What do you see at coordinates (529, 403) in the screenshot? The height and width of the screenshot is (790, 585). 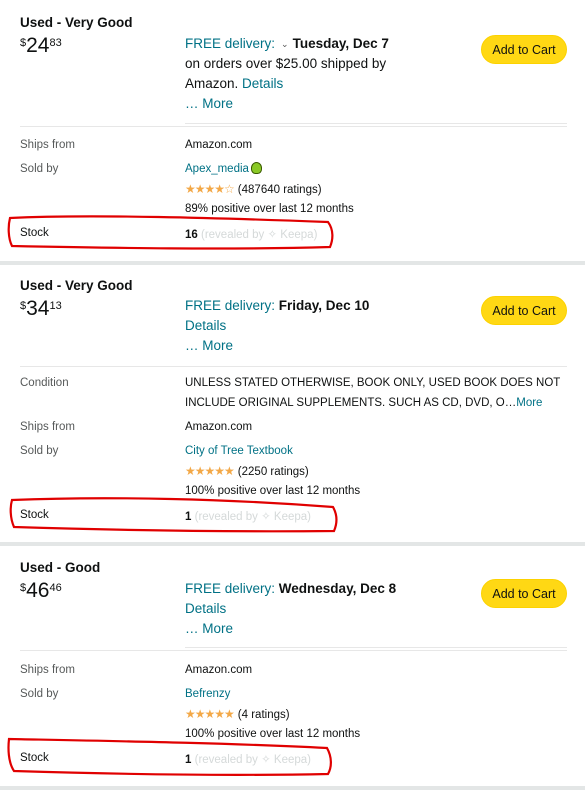 I see `condition-more-link: More` at bounding box center [529, 403].